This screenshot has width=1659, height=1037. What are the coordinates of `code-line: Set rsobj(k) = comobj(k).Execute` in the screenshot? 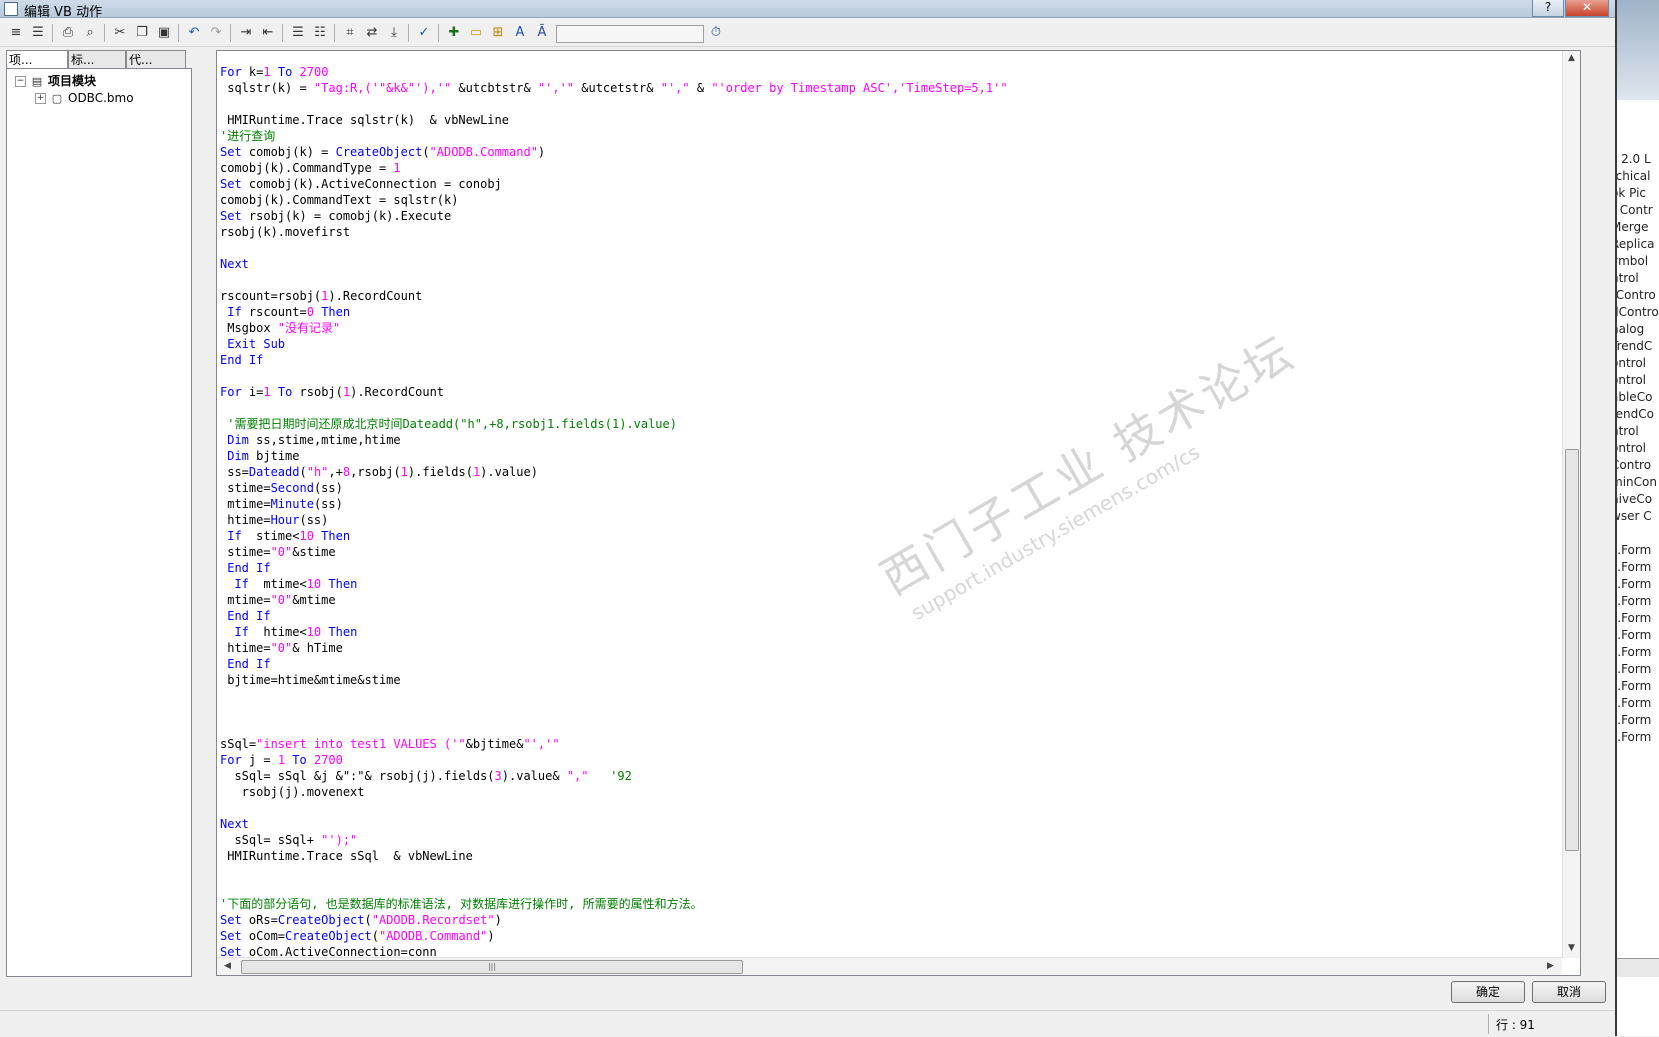 It's located at (614, 216).